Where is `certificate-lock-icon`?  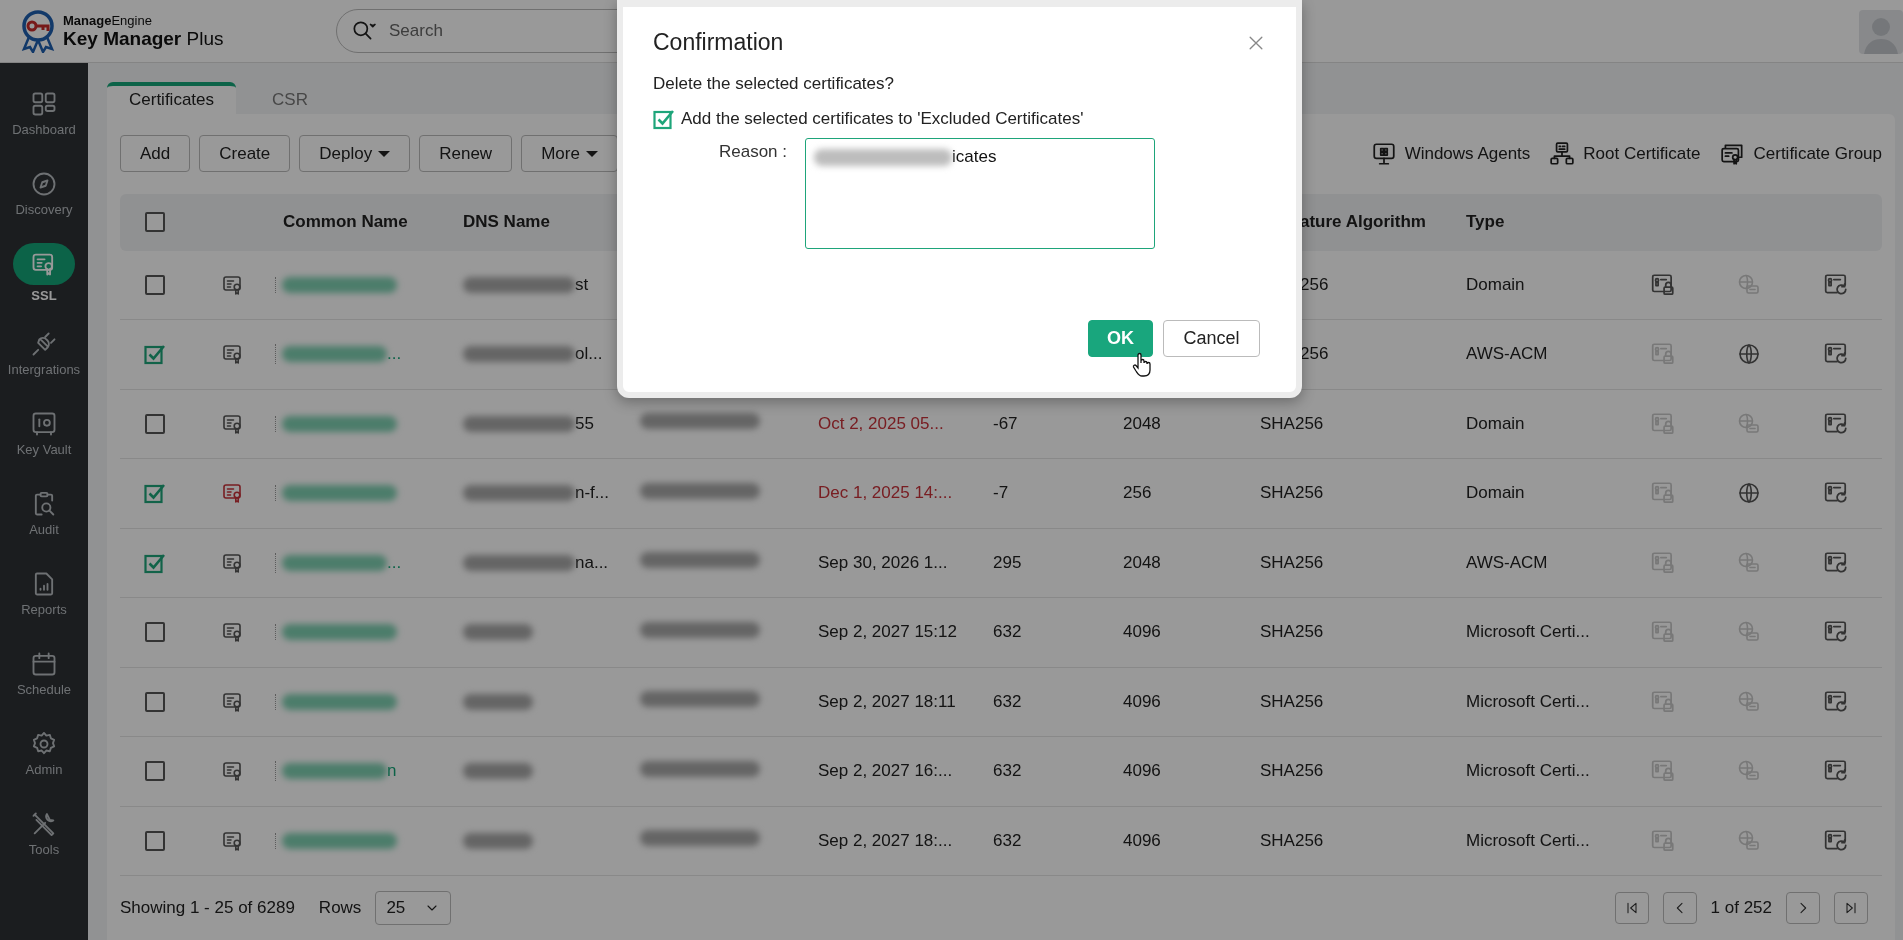 certificate-lock-icon is located at coordinates (1662, 284).